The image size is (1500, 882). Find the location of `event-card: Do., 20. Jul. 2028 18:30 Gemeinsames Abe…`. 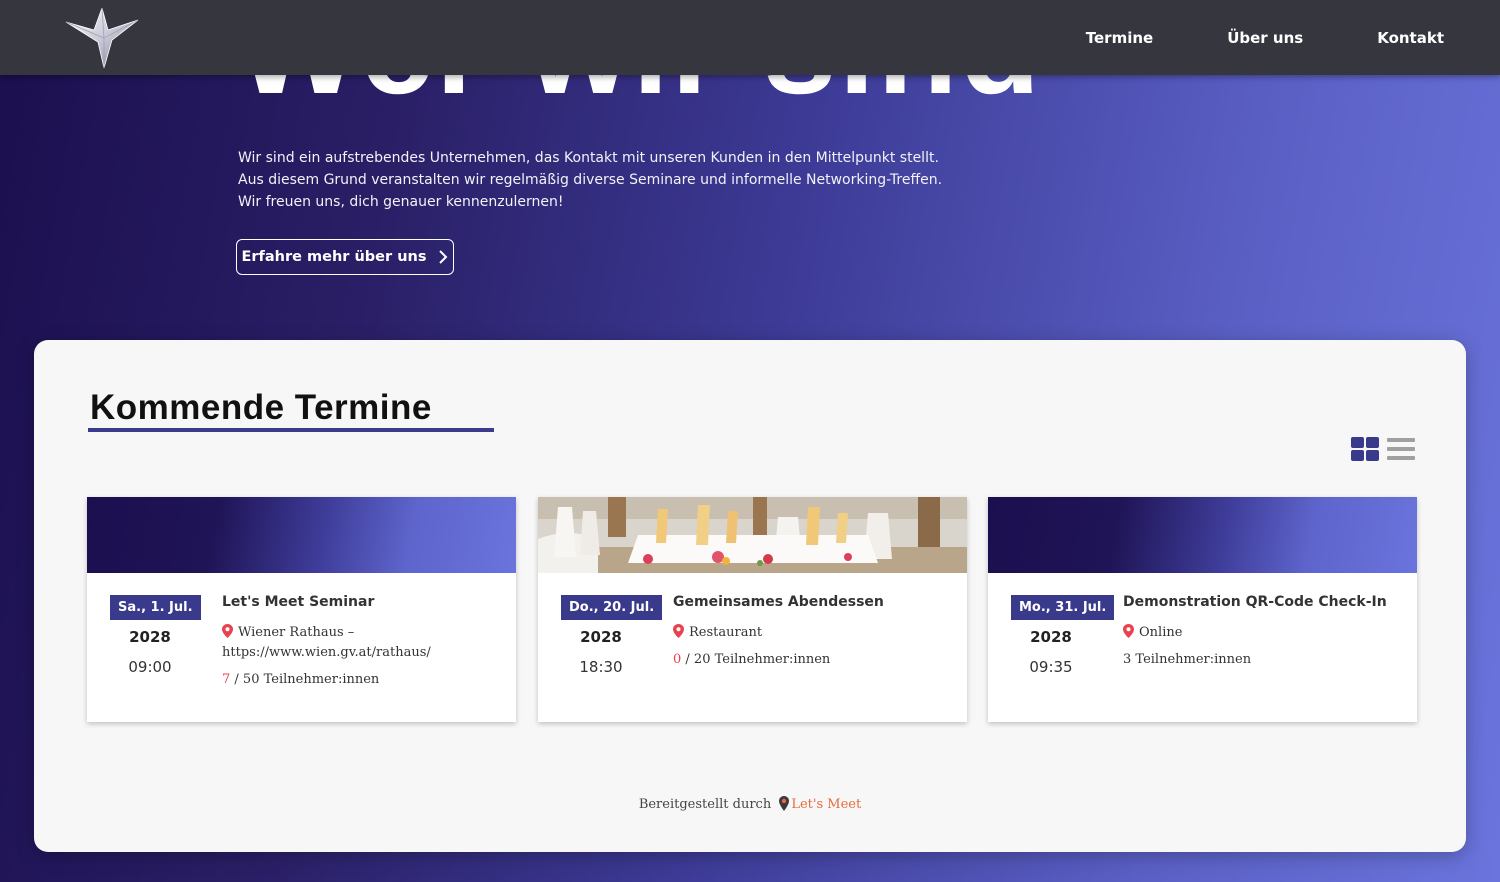

event-card: Do., 20. Jul. 2028 18:30 Gemeinsames Abe… is located at coordinates (752, 609).